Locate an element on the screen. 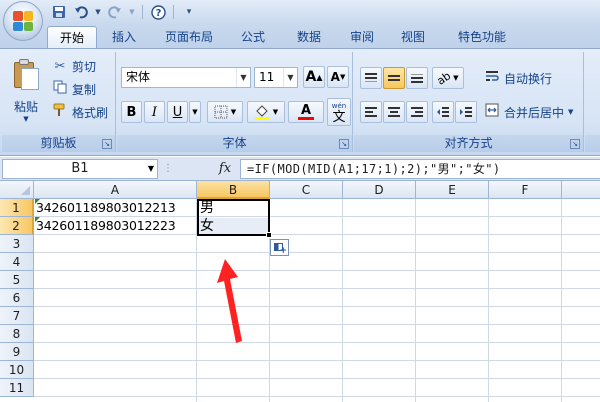 This screenshot has height=402, width=600. italic-button: I is located at coordinates (154, 112).